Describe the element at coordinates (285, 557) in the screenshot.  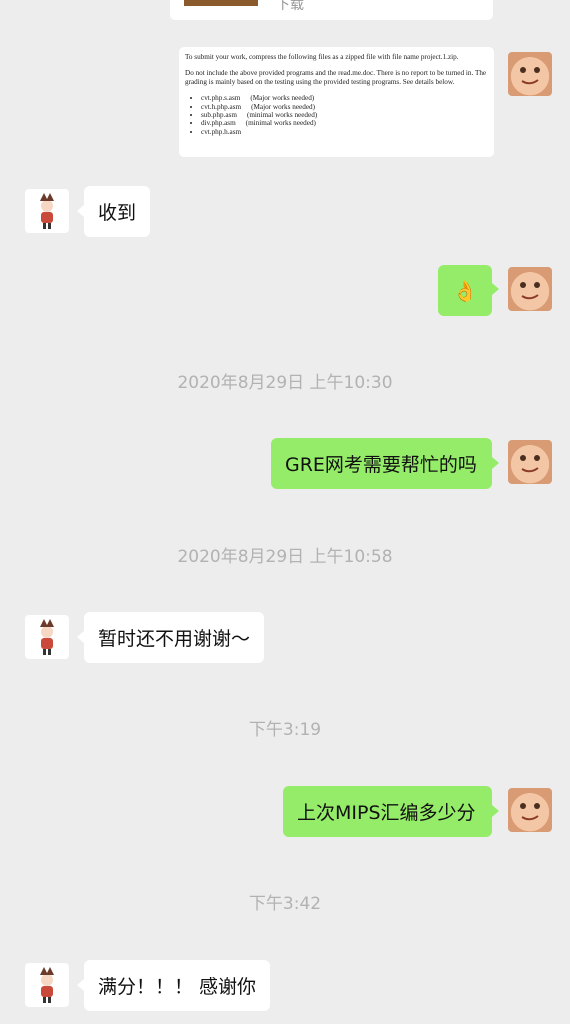
I see `timestamp: 2020年8月29日 上午10:58` at that location.